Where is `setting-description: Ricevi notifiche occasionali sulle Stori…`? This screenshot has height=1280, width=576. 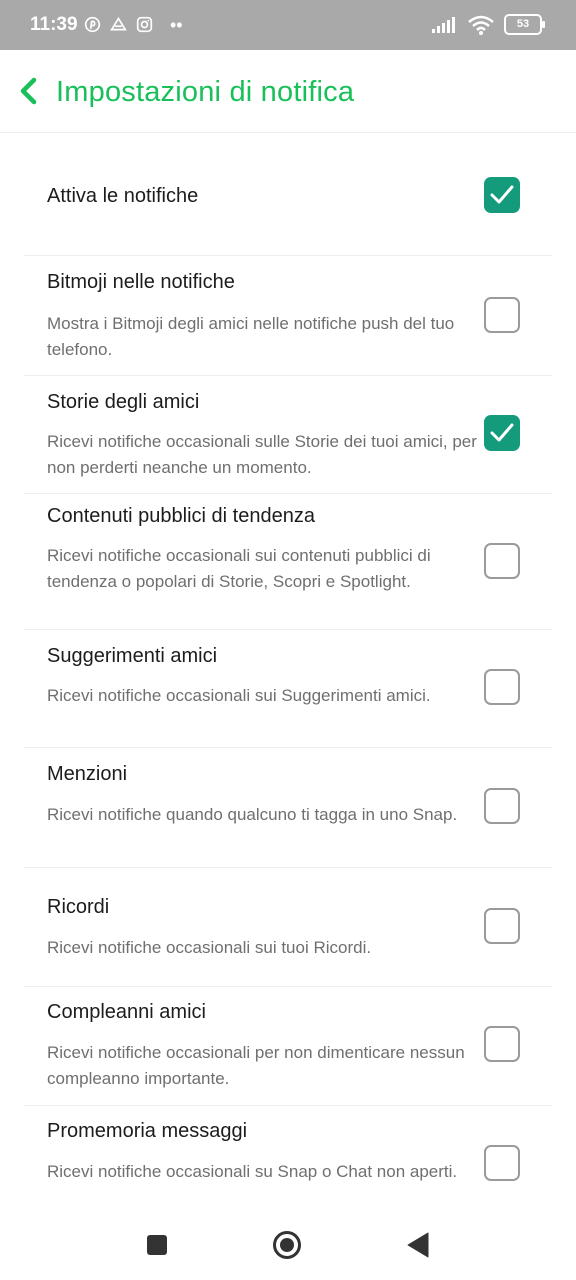
setting-description: Ricevi notifiche occasionali sulle Stori… is located at coordinates (262, 454).